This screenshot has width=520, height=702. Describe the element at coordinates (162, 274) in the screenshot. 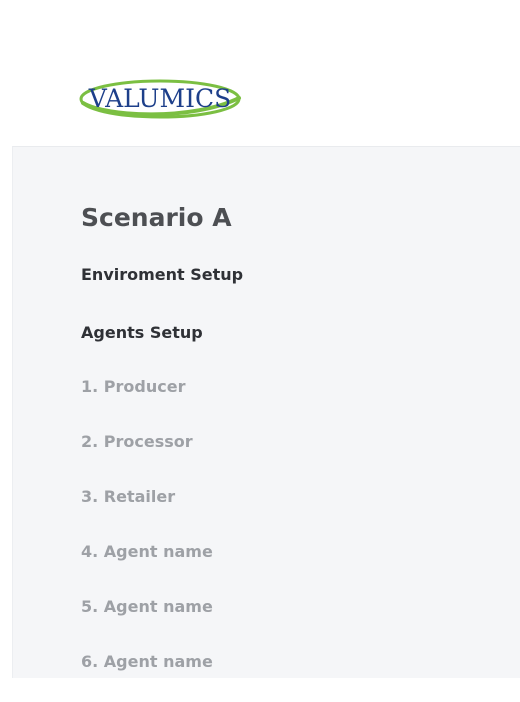

I see `environment-setup-link: Enviroment Setup` at that location.